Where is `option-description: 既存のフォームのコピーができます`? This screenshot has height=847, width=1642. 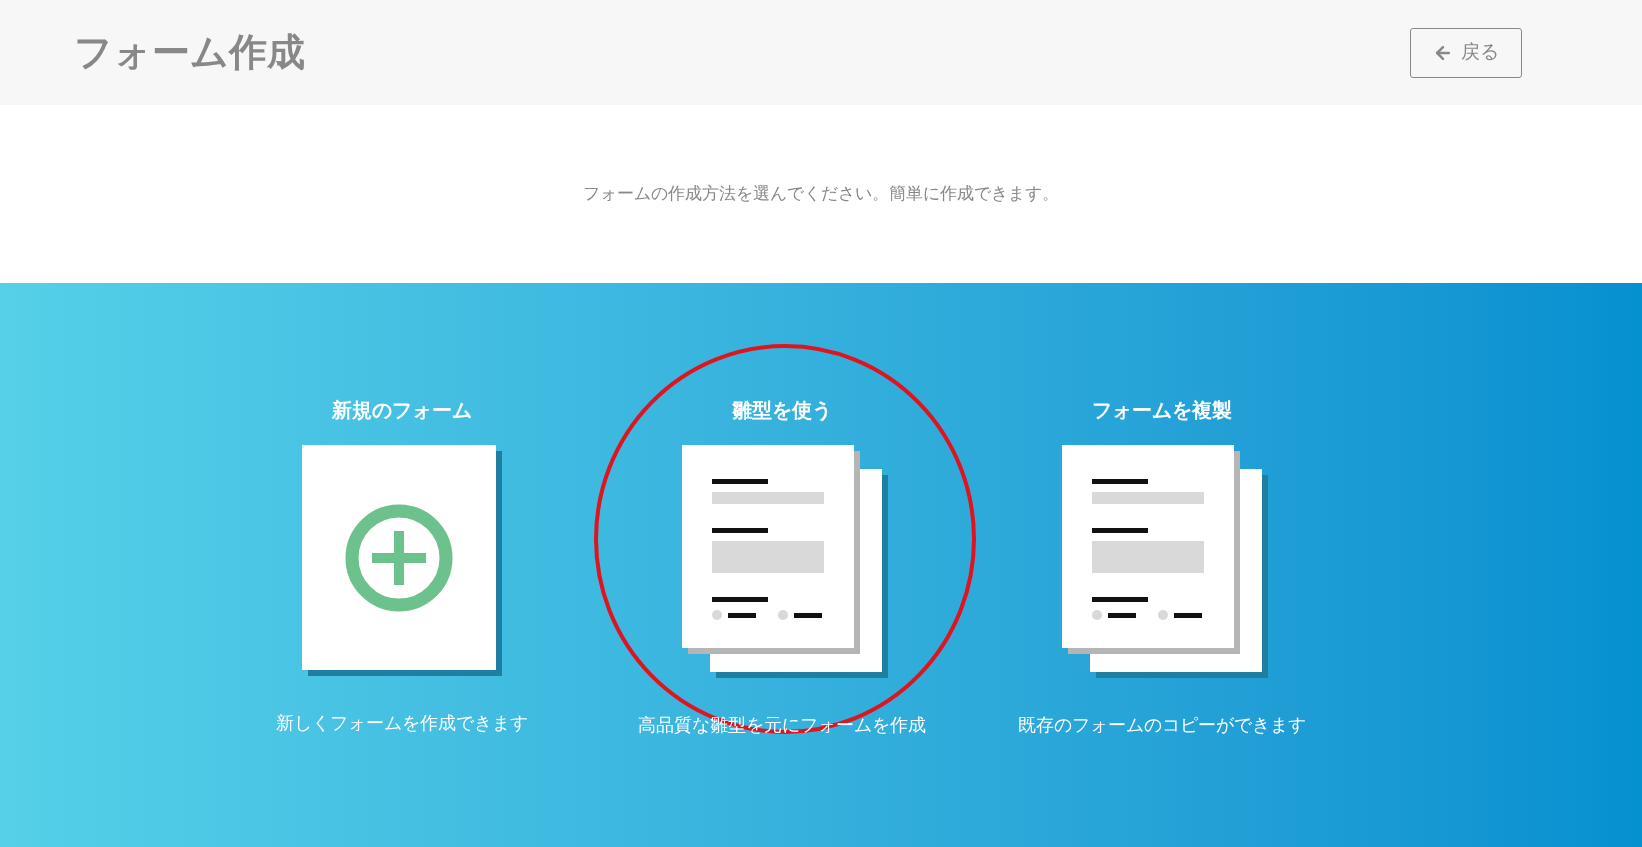
option-description: 既存のフォームのコピーができます is located at coordinates (1162, 725).